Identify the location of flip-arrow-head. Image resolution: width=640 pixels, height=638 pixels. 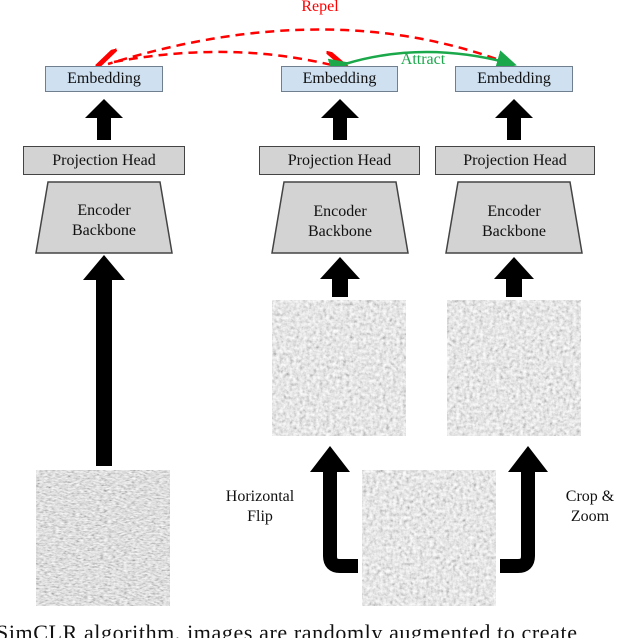
(330, 459).